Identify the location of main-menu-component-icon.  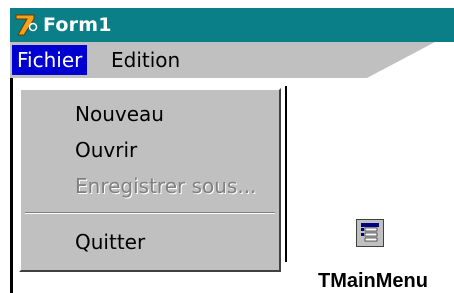
(370, 233).